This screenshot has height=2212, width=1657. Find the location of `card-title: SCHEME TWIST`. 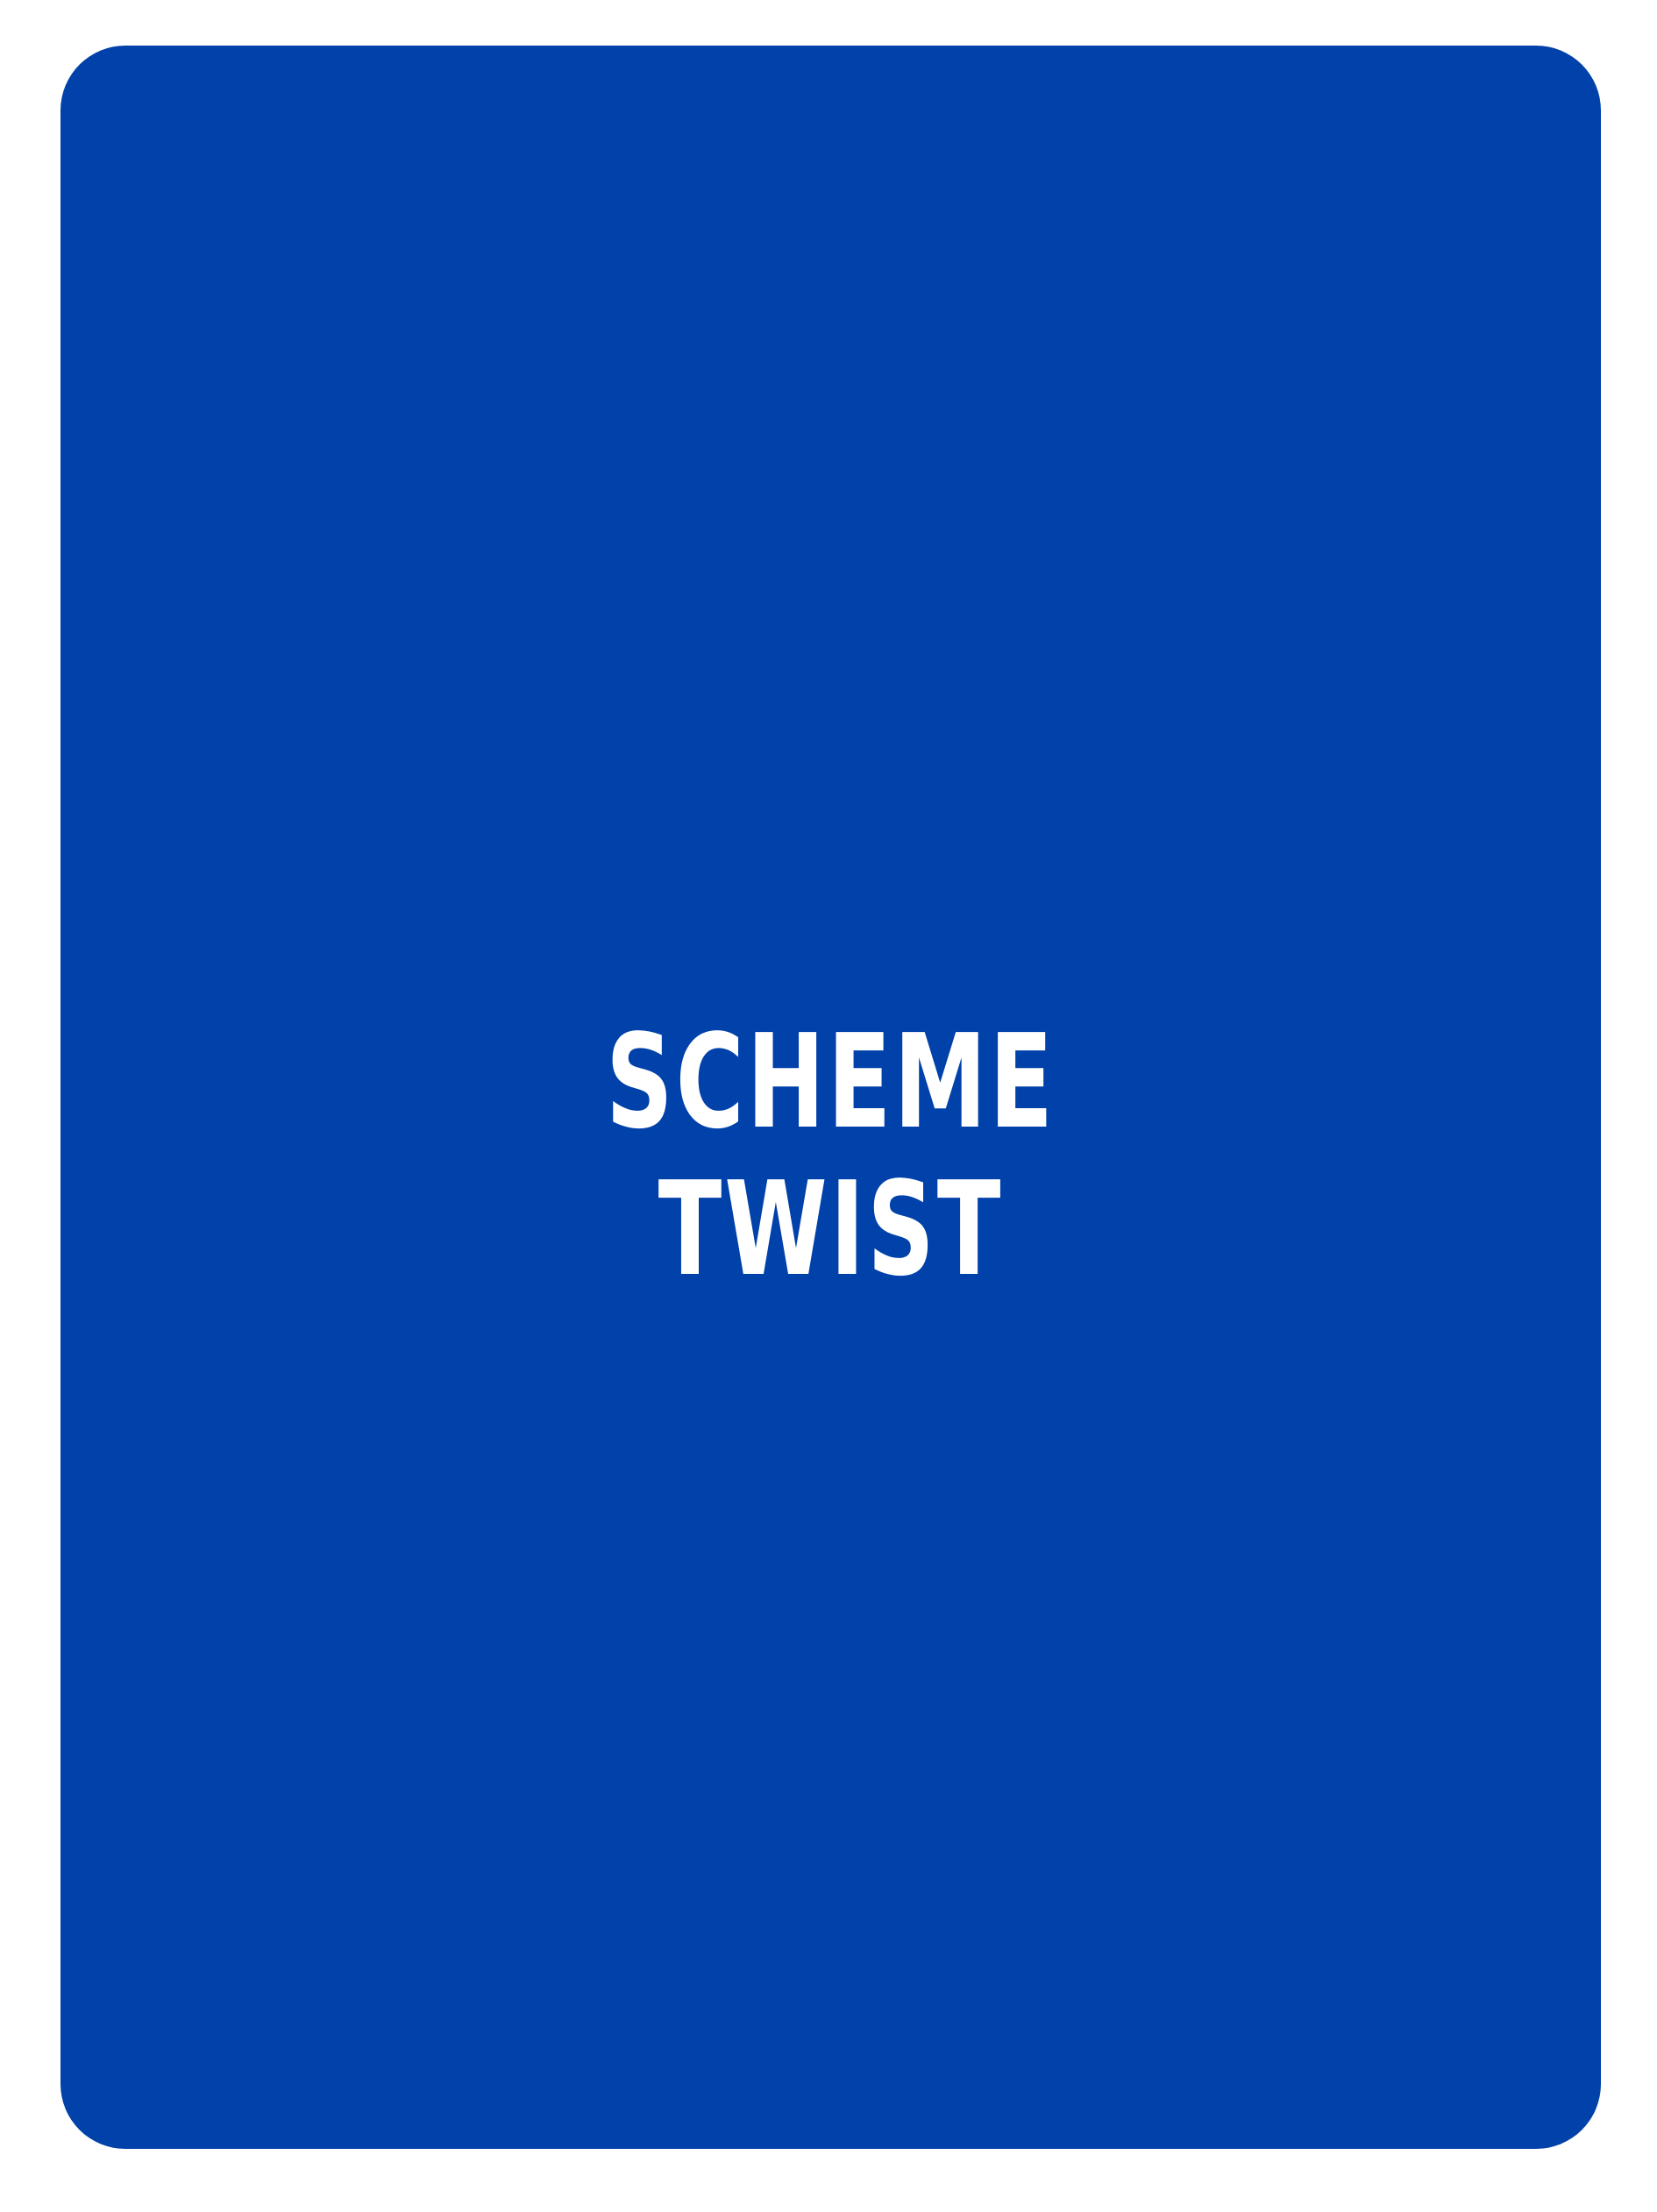

card-title: SCHEME TWIST is located at coordinates (830, 1155).